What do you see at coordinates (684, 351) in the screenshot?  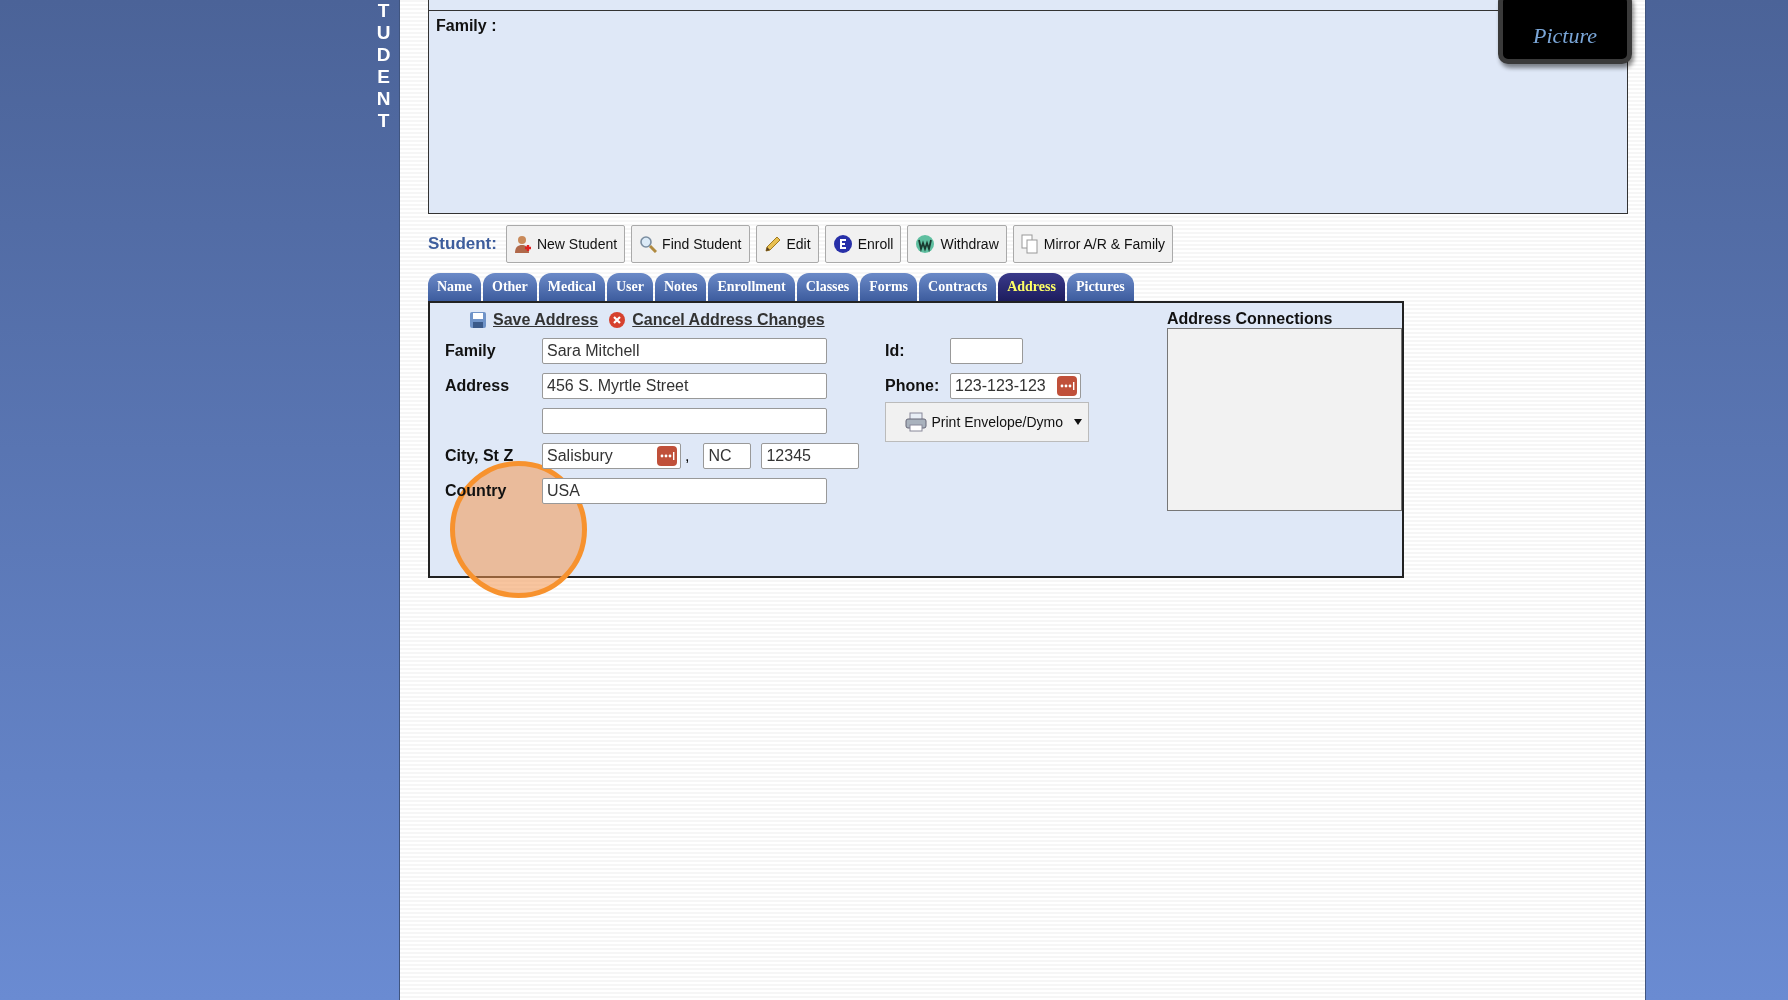 I see `family-field: Sara Mitchell` at bounding box center [684, 351].